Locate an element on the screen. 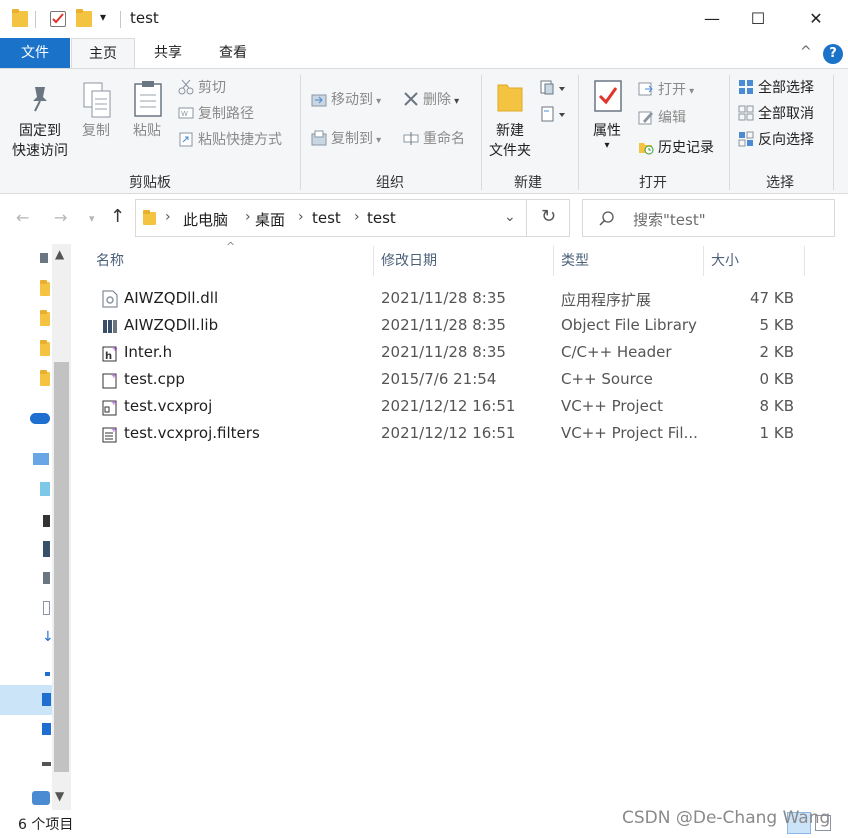  maximize-button: ☐ is located at coordinates (758, 19).